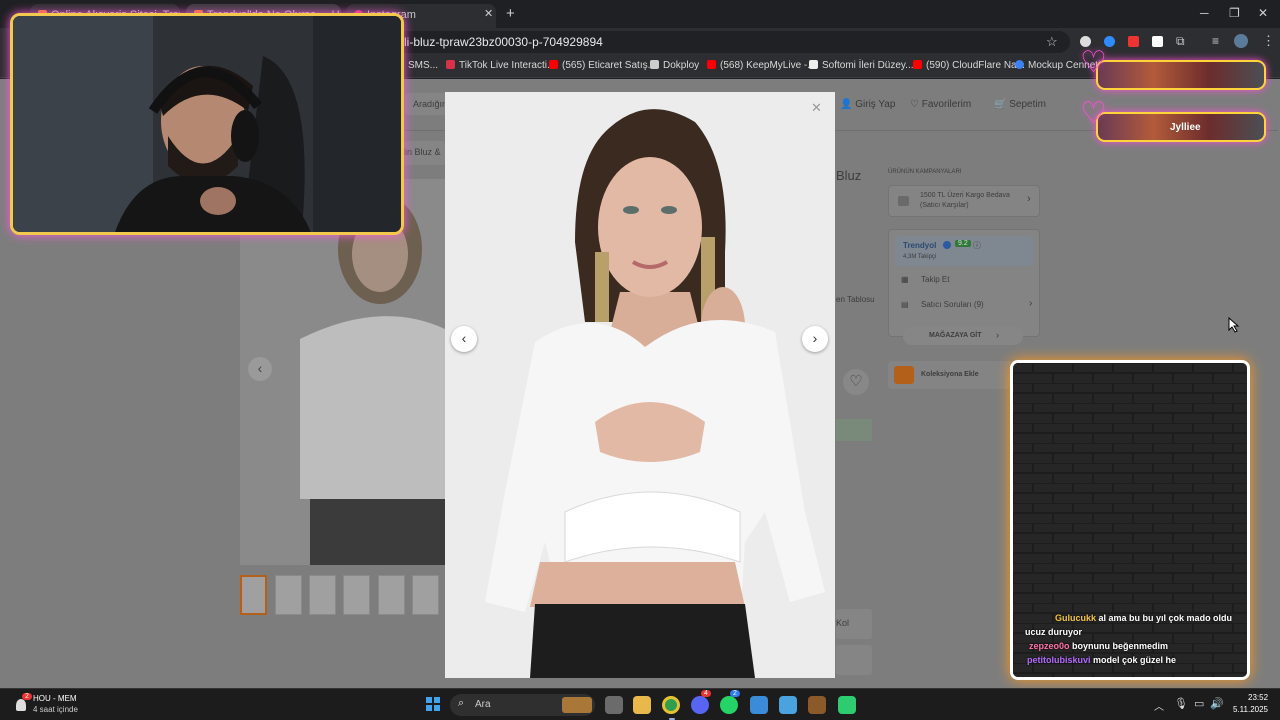 This screenshot has height=720, width=1280. Describe the element at coordinates (433, 704) in the screenshot. I see `windows-start-icon` at that location.